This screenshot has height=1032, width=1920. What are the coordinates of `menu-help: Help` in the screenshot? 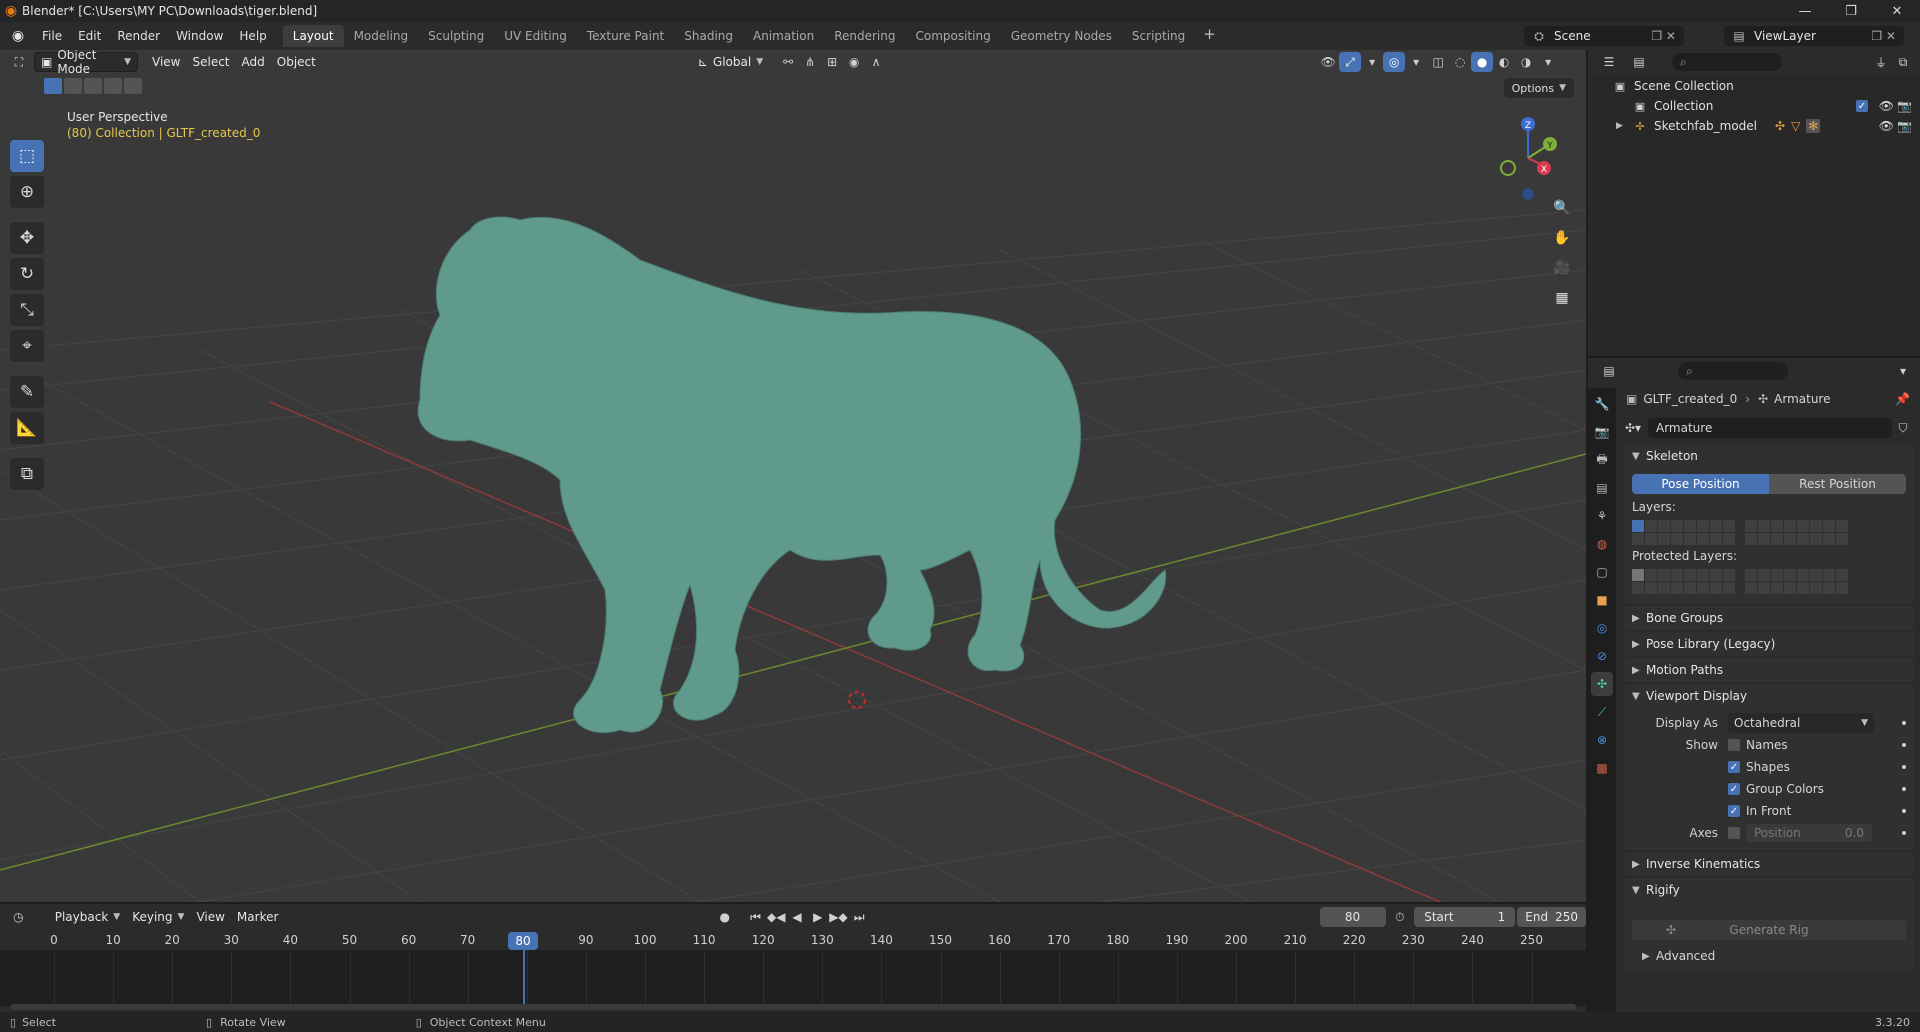 It's located at (252, 36).